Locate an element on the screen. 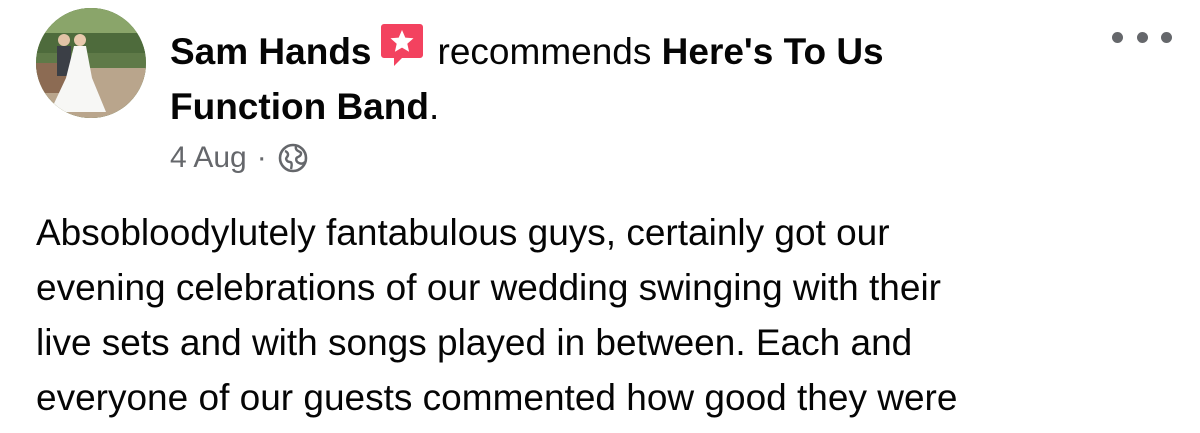 This screenshot has width=1200, height=433. recommends-text: recommends is located at coordinates (544, 51).